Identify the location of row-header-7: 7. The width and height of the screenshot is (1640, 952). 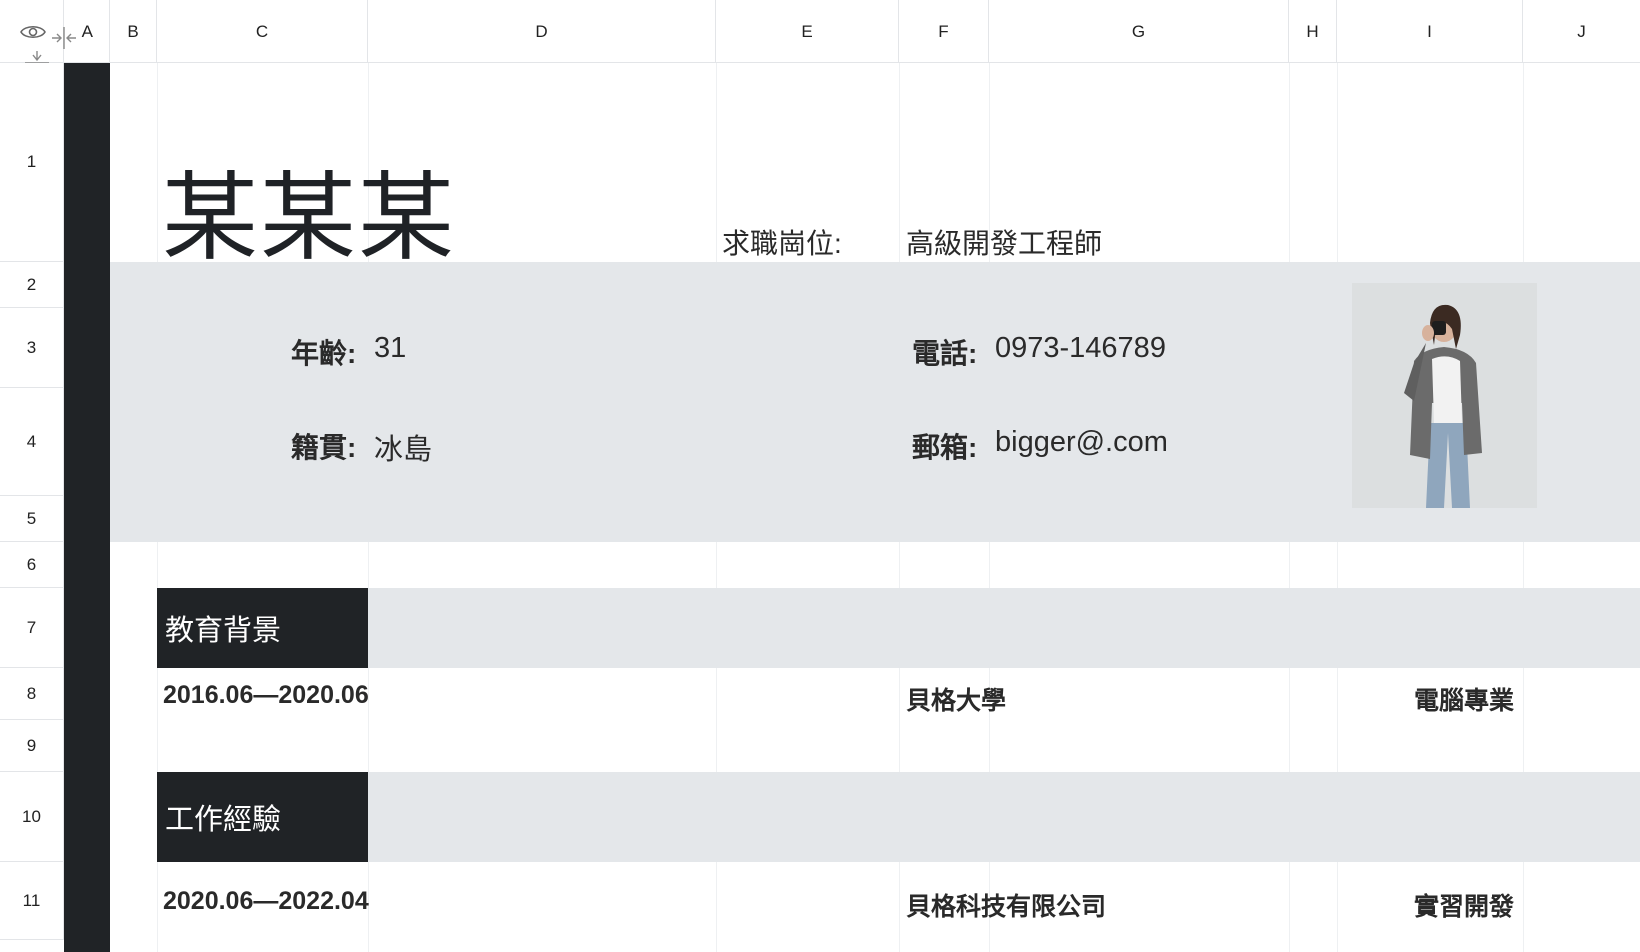
(32, 628).